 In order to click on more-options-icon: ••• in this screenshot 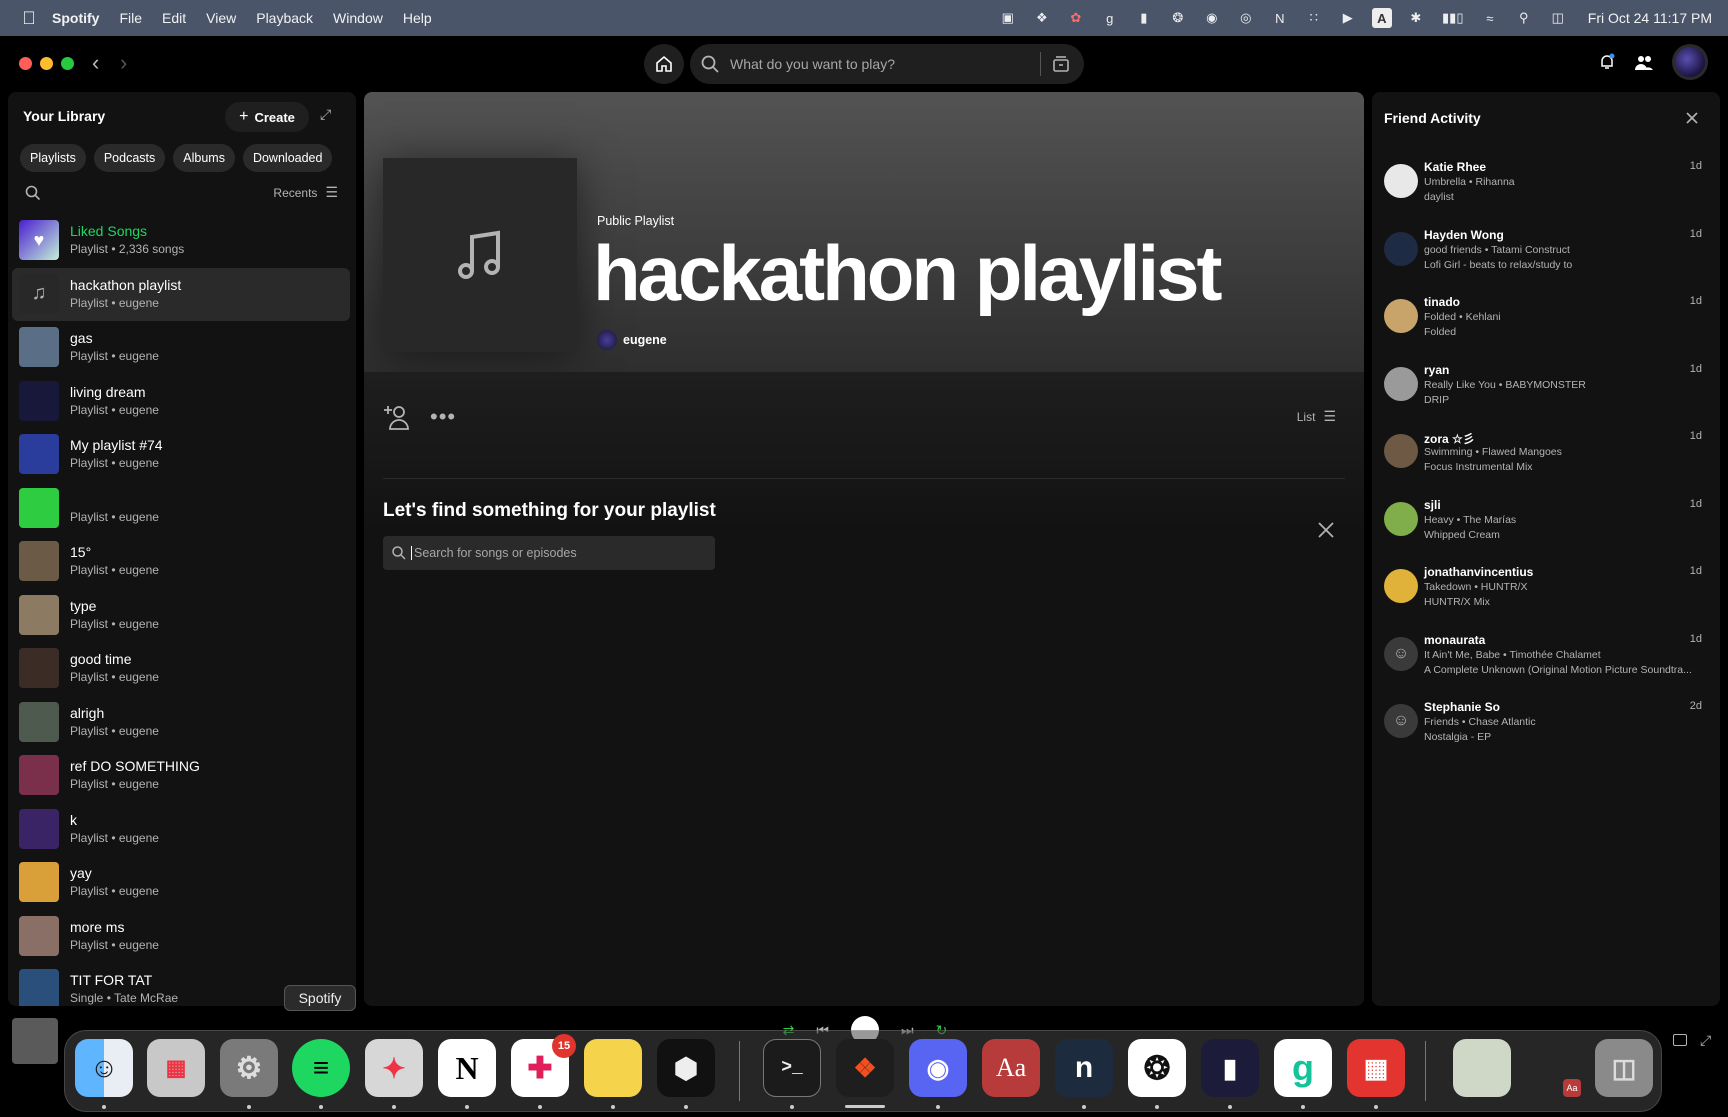, I will do `click(443, 417)`.